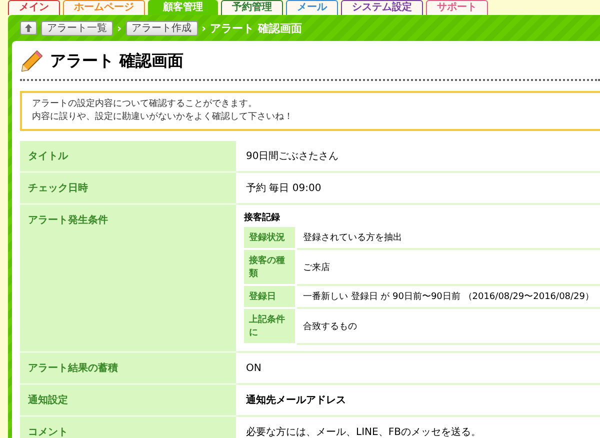 This screenshot has height=438, width=600. I want to click on field-label: チェック日時, so click(128, 188).